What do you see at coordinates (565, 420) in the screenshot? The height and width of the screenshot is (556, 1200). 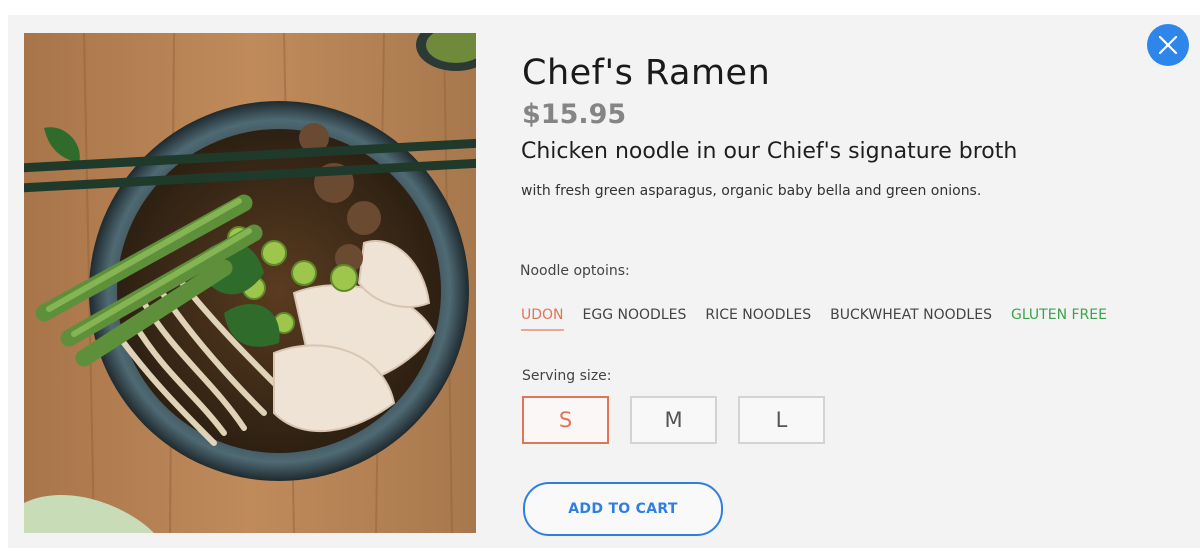 I see `size-button-s: S` at bounding box center [565, 420].